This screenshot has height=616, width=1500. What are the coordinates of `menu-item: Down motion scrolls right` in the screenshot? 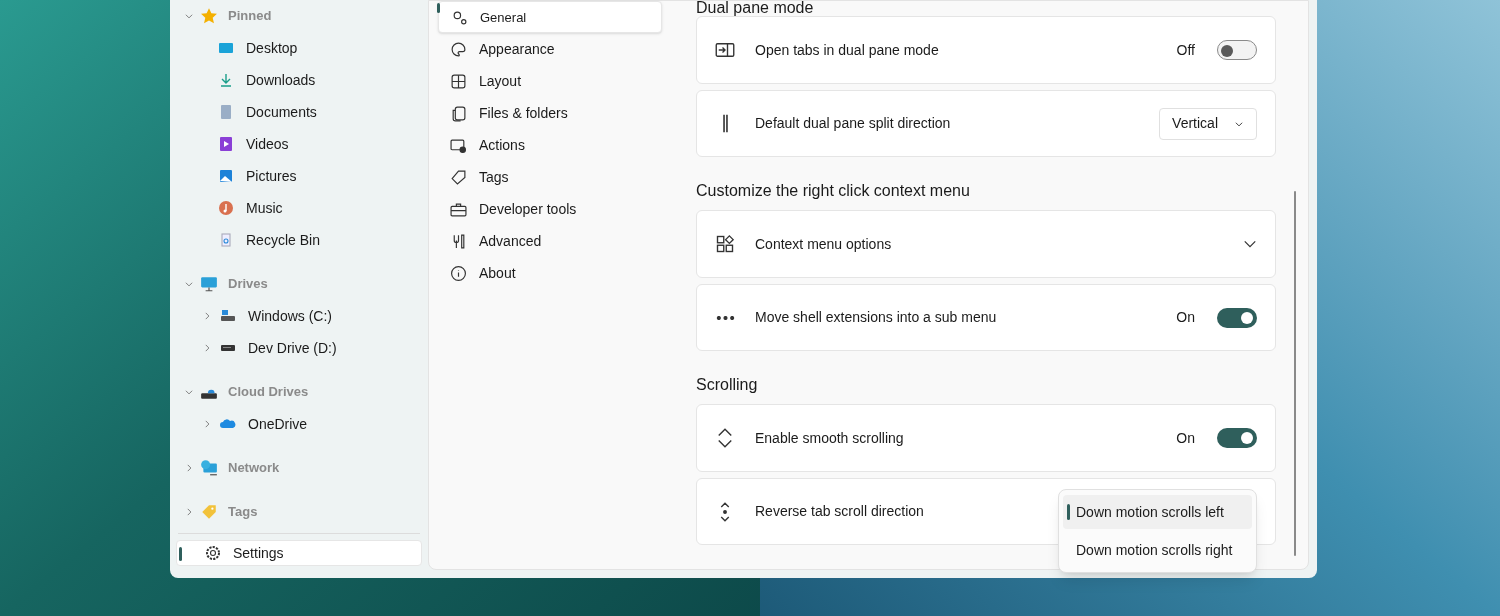 It's located at (1157, 550).